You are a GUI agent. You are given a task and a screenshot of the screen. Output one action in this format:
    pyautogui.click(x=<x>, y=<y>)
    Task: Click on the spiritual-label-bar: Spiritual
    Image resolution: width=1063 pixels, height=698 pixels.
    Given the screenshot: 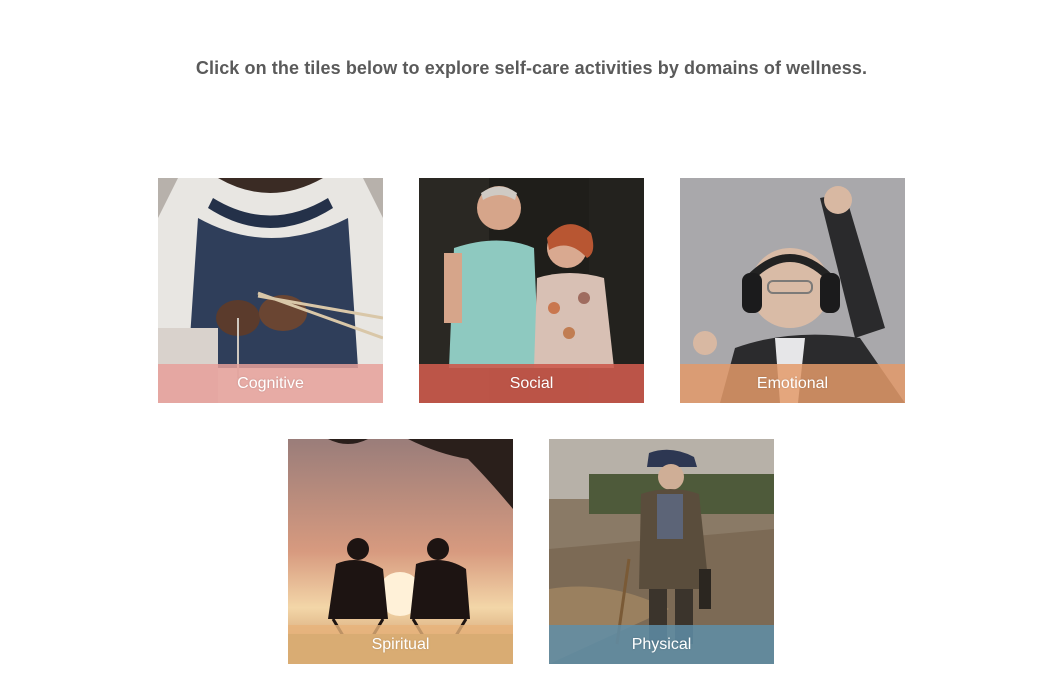 What is the action you would take?
    pyautogui.click(x=400, y=644)
    